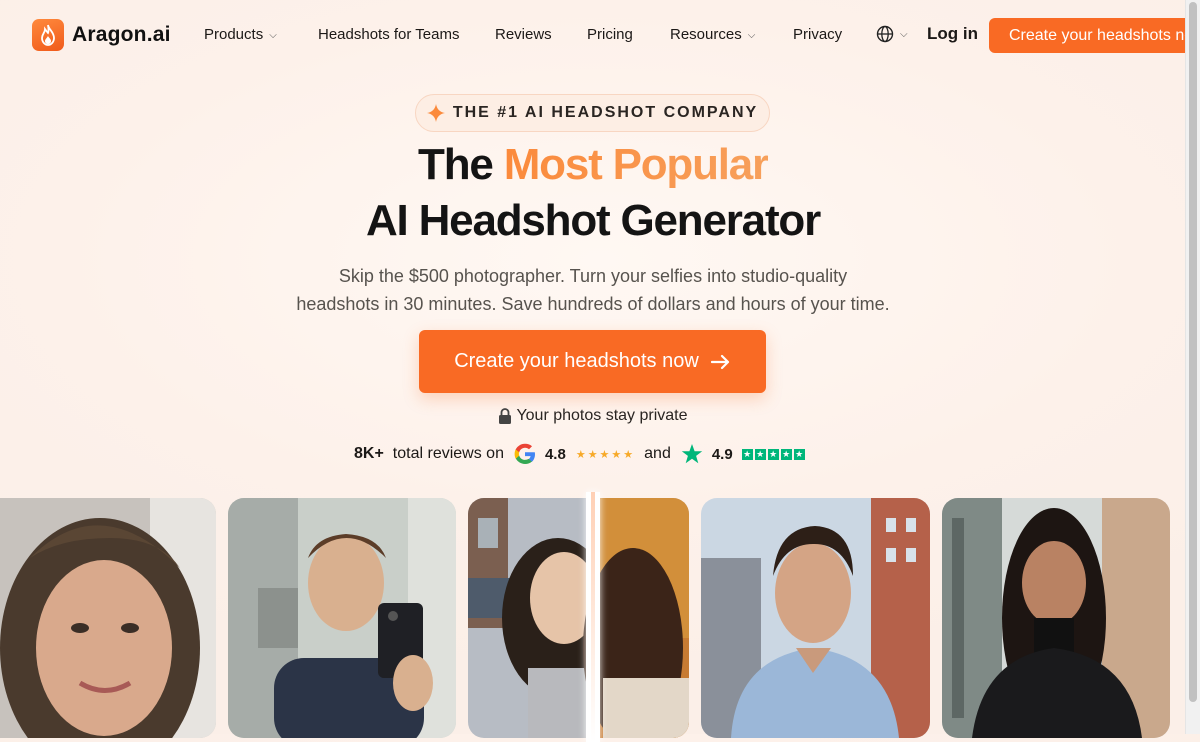 Image resolution: width=1200 pixels, height=742 pixels. I want to click on brand-name: Aragon.ai, so click(121, 34).